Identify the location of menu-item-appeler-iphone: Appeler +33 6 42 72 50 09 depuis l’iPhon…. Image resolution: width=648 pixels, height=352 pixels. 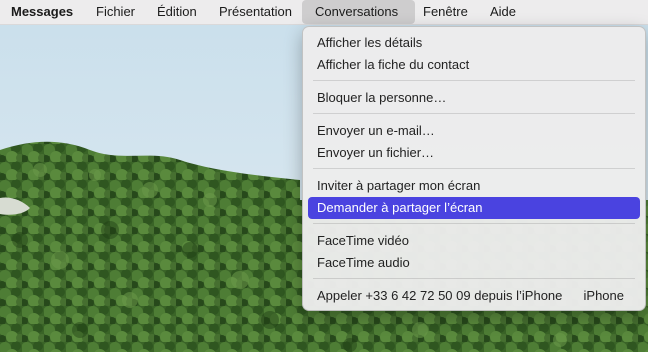
(474, 296).